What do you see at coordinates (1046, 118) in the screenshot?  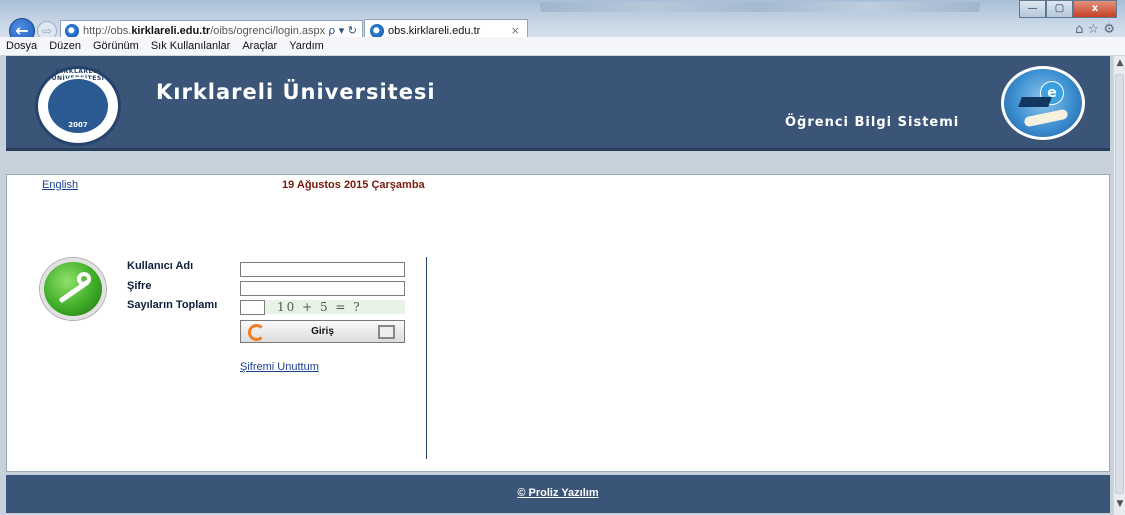 I see `diploma-icon` at bounding box center [1046, 118].